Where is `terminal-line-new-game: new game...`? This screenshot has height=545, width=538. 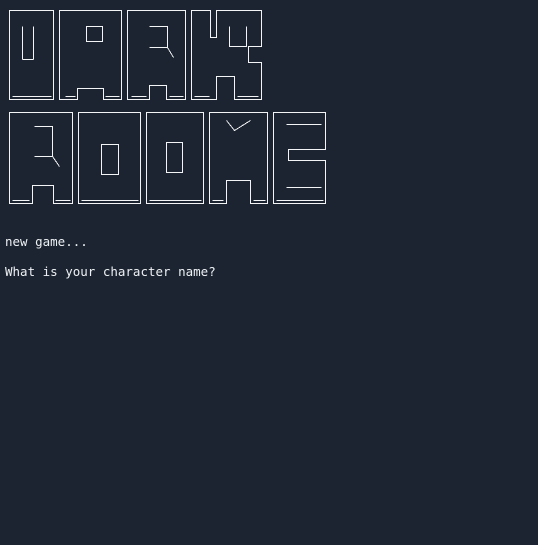
terminal-line-new-game: new game... is located at coordinates (46, 241).